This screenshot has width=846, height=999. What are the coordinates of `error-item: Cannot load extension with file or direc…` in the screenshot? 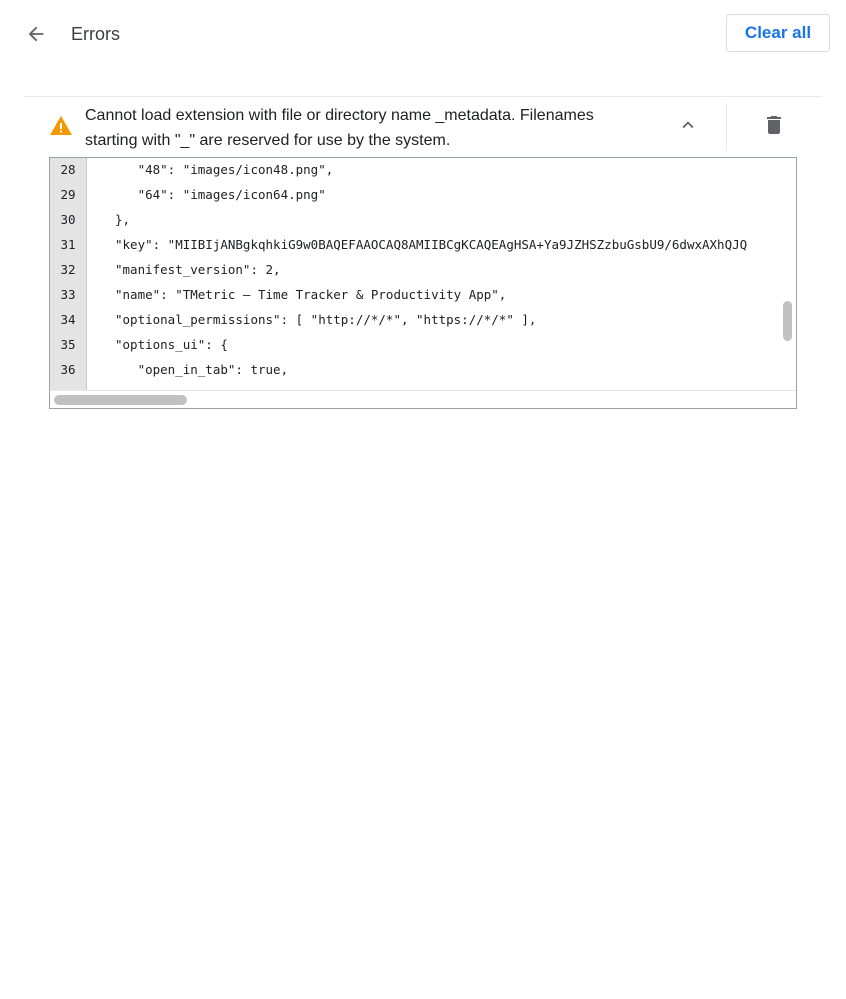 It's located at (423, 127).